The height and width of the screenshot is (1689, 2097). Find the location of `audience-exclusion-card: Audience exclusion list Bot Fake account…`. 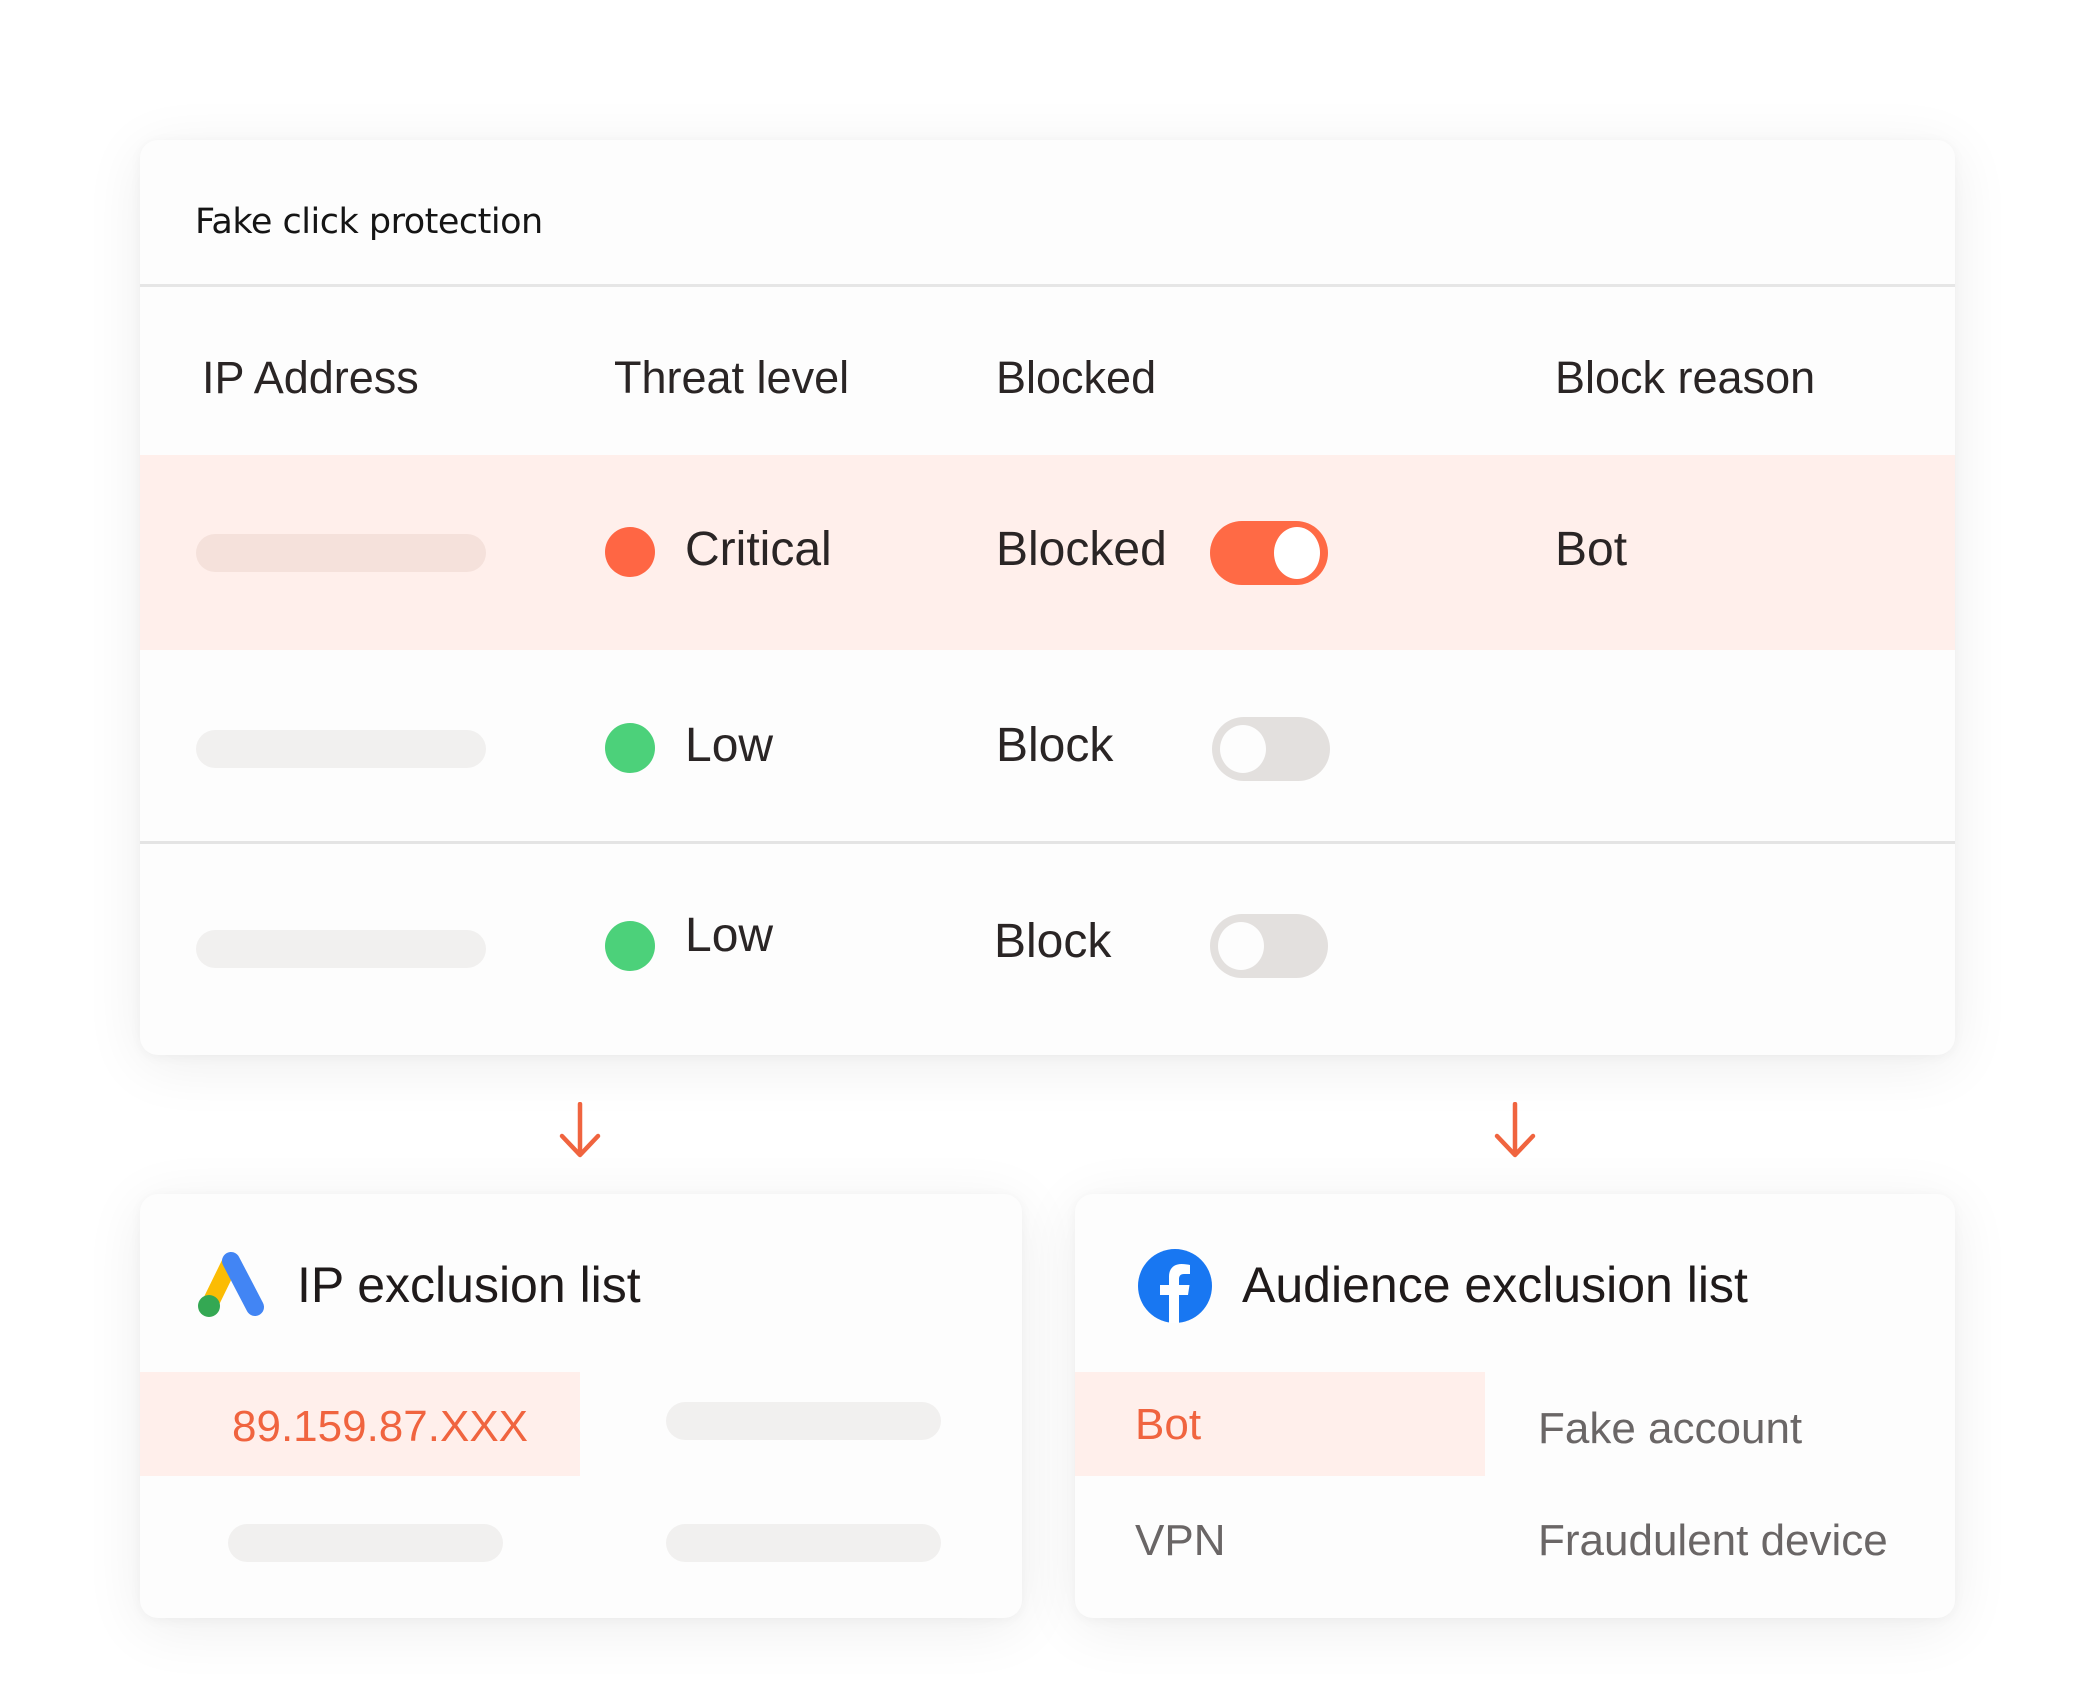

audience-exclusion-card: Audience exclusion list Bot Fake account… is located at coordinates (1515, 1406).